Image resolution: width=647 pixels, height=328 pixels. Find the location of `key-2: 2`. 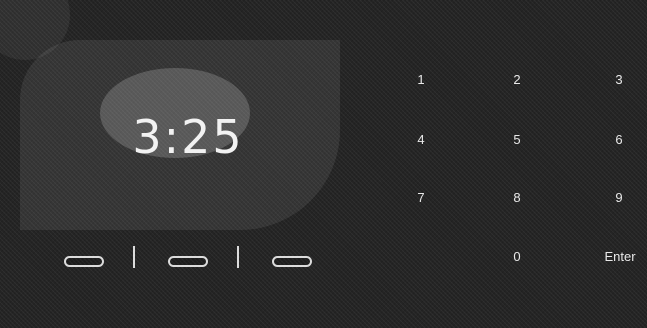

key-2: 2 is located at coordinates (517, 79).